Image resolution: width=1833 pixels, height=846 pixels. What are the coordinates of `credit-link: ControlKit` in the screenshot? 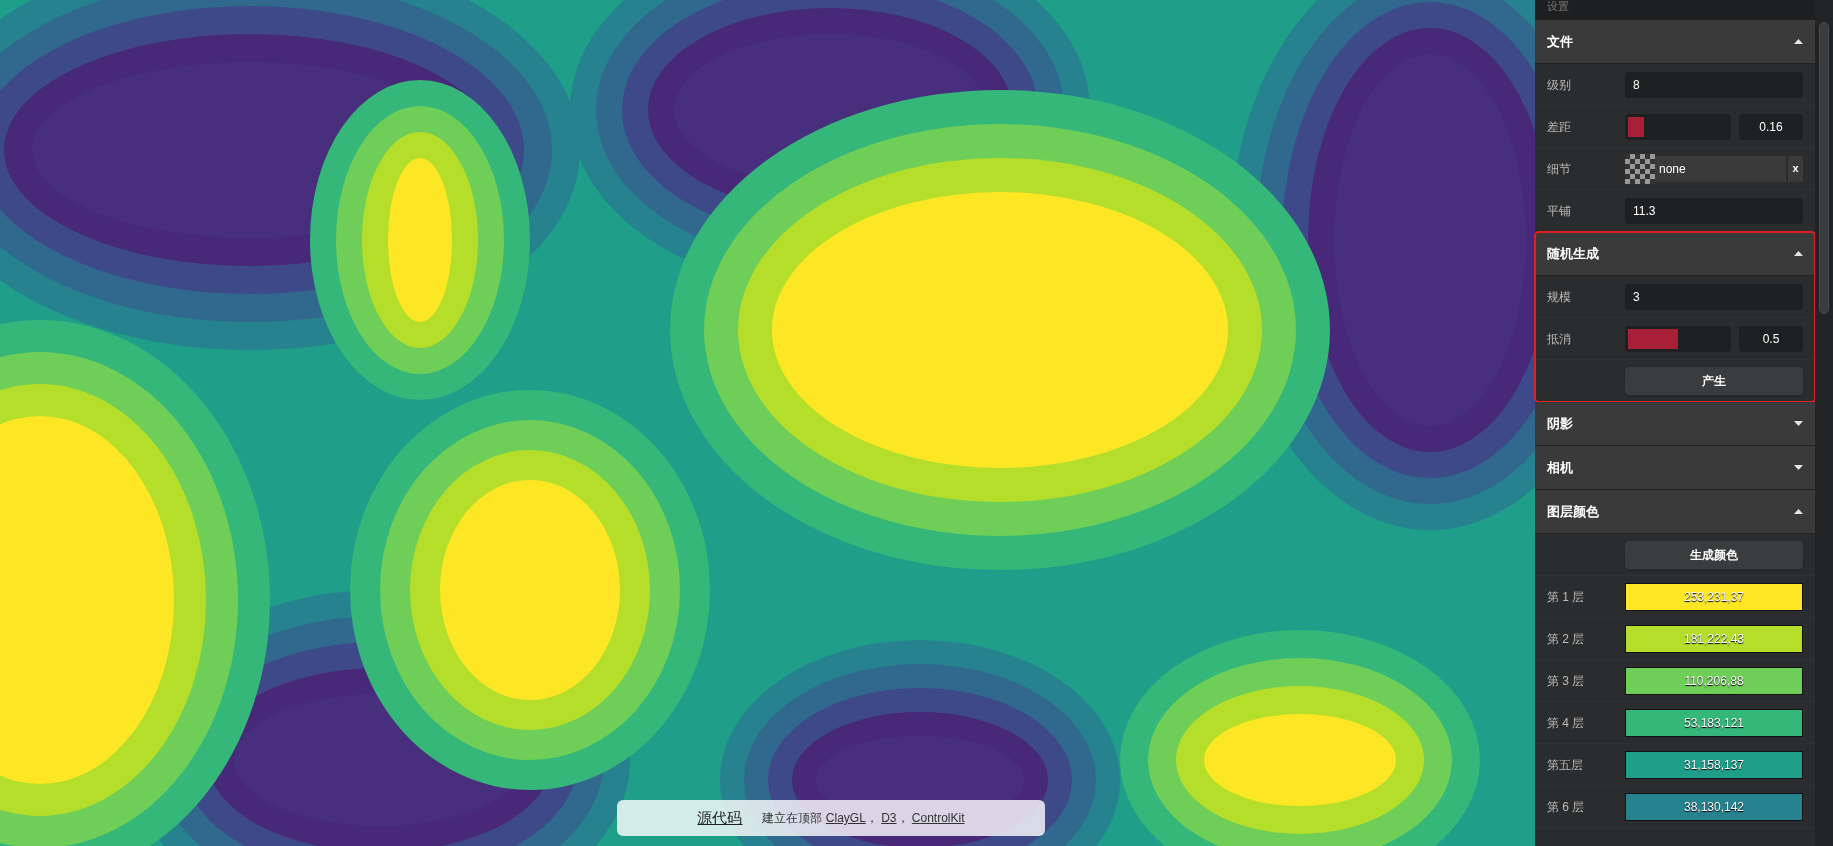 It's located at (938, 818).